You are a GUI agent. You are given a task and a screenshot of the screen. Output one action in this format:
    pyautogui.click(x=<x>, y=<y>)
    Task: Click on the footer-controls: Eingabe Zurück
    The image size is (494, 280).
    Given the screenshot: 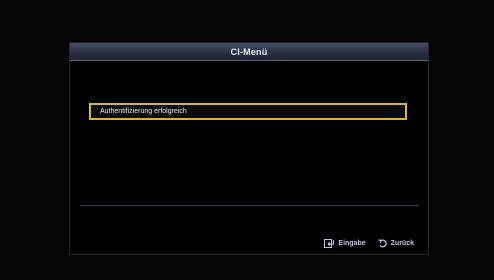 What is the action you would take?
    pyautogui.click(x=369, y=243)
    